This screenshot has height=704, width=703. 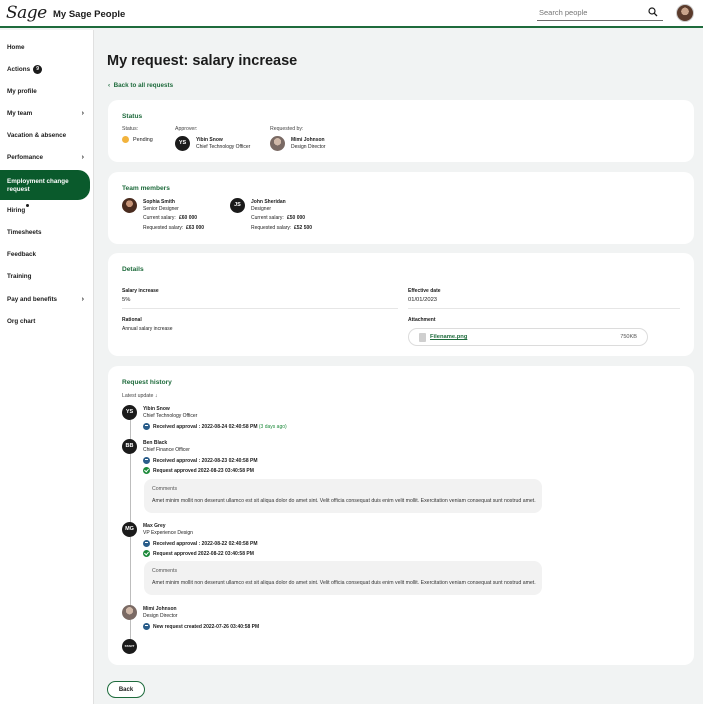 I want to click on approver-avatar: YS, so click(x=182, y=143).